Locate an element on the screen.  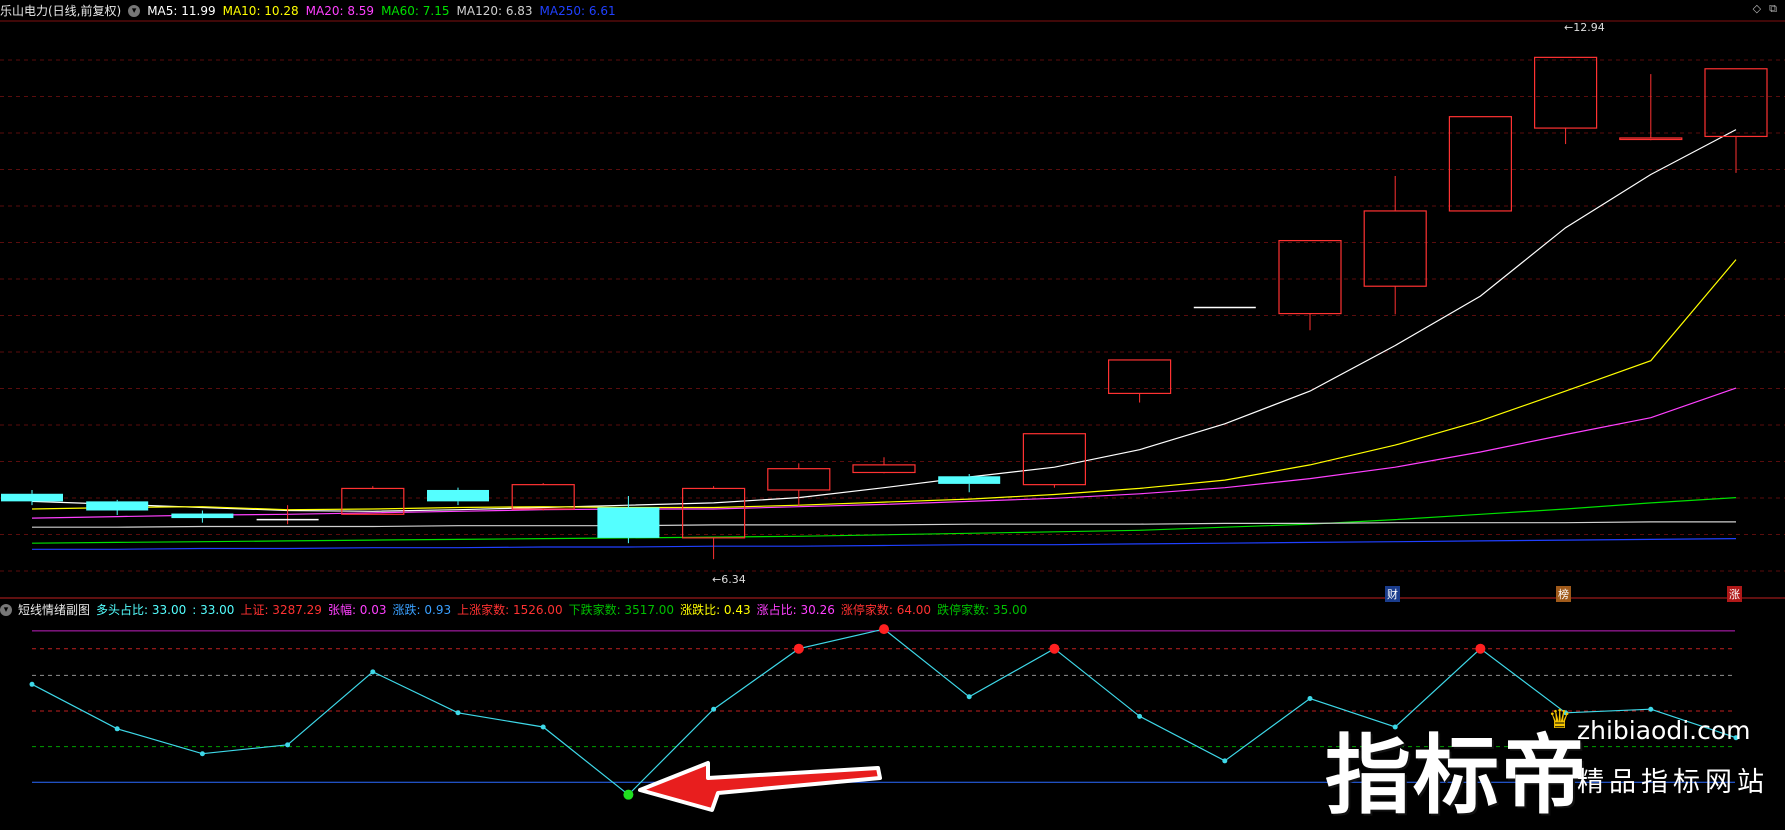
watermark-brand: 指标帝 is located at coordinates (1457, 776).